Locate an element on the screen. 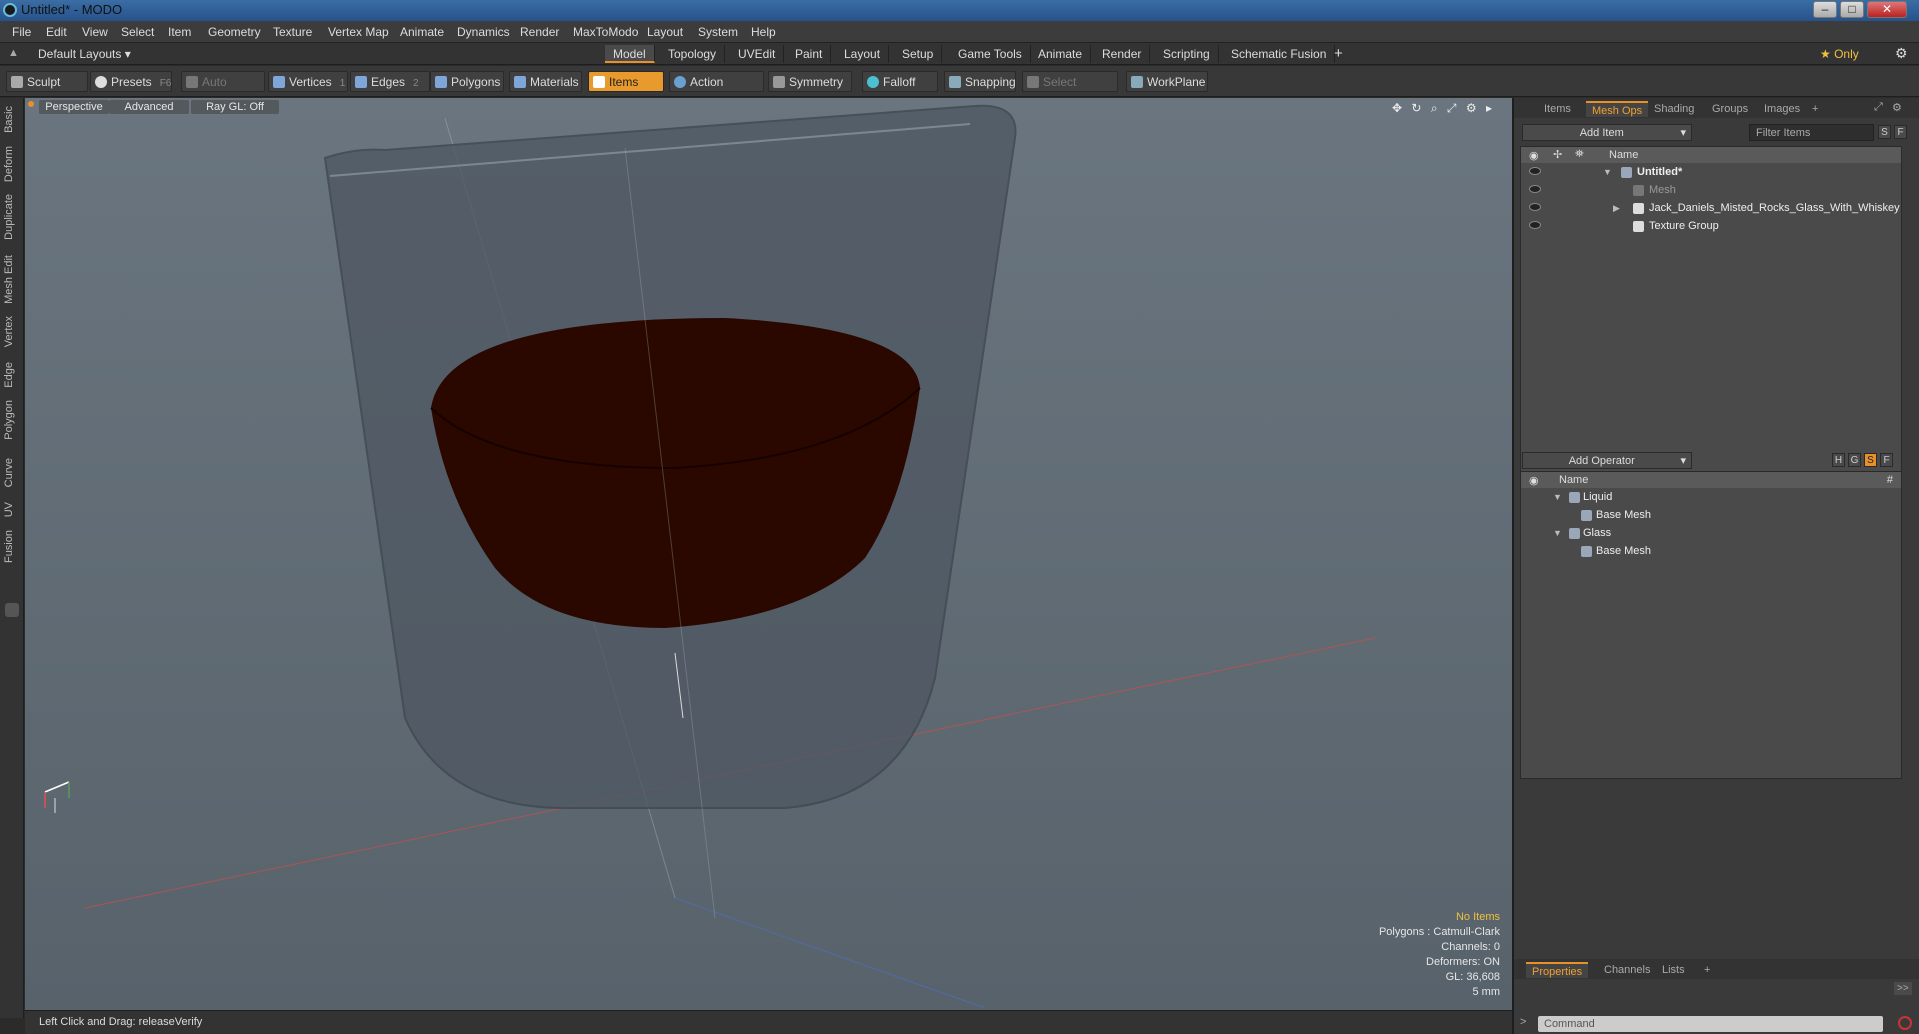 This screenshot has height=1034, width=1919. view-perspective-dropdown: Perspective is located at coordinates (74, 107).